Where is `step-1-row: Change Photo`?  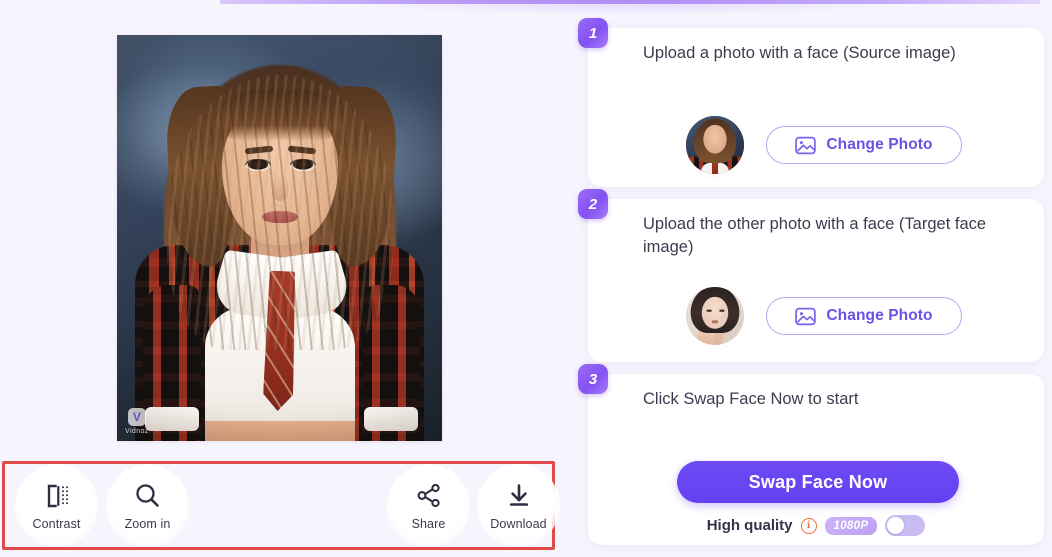
step-1-row: Change Photo is located at coordinates (816, 145).